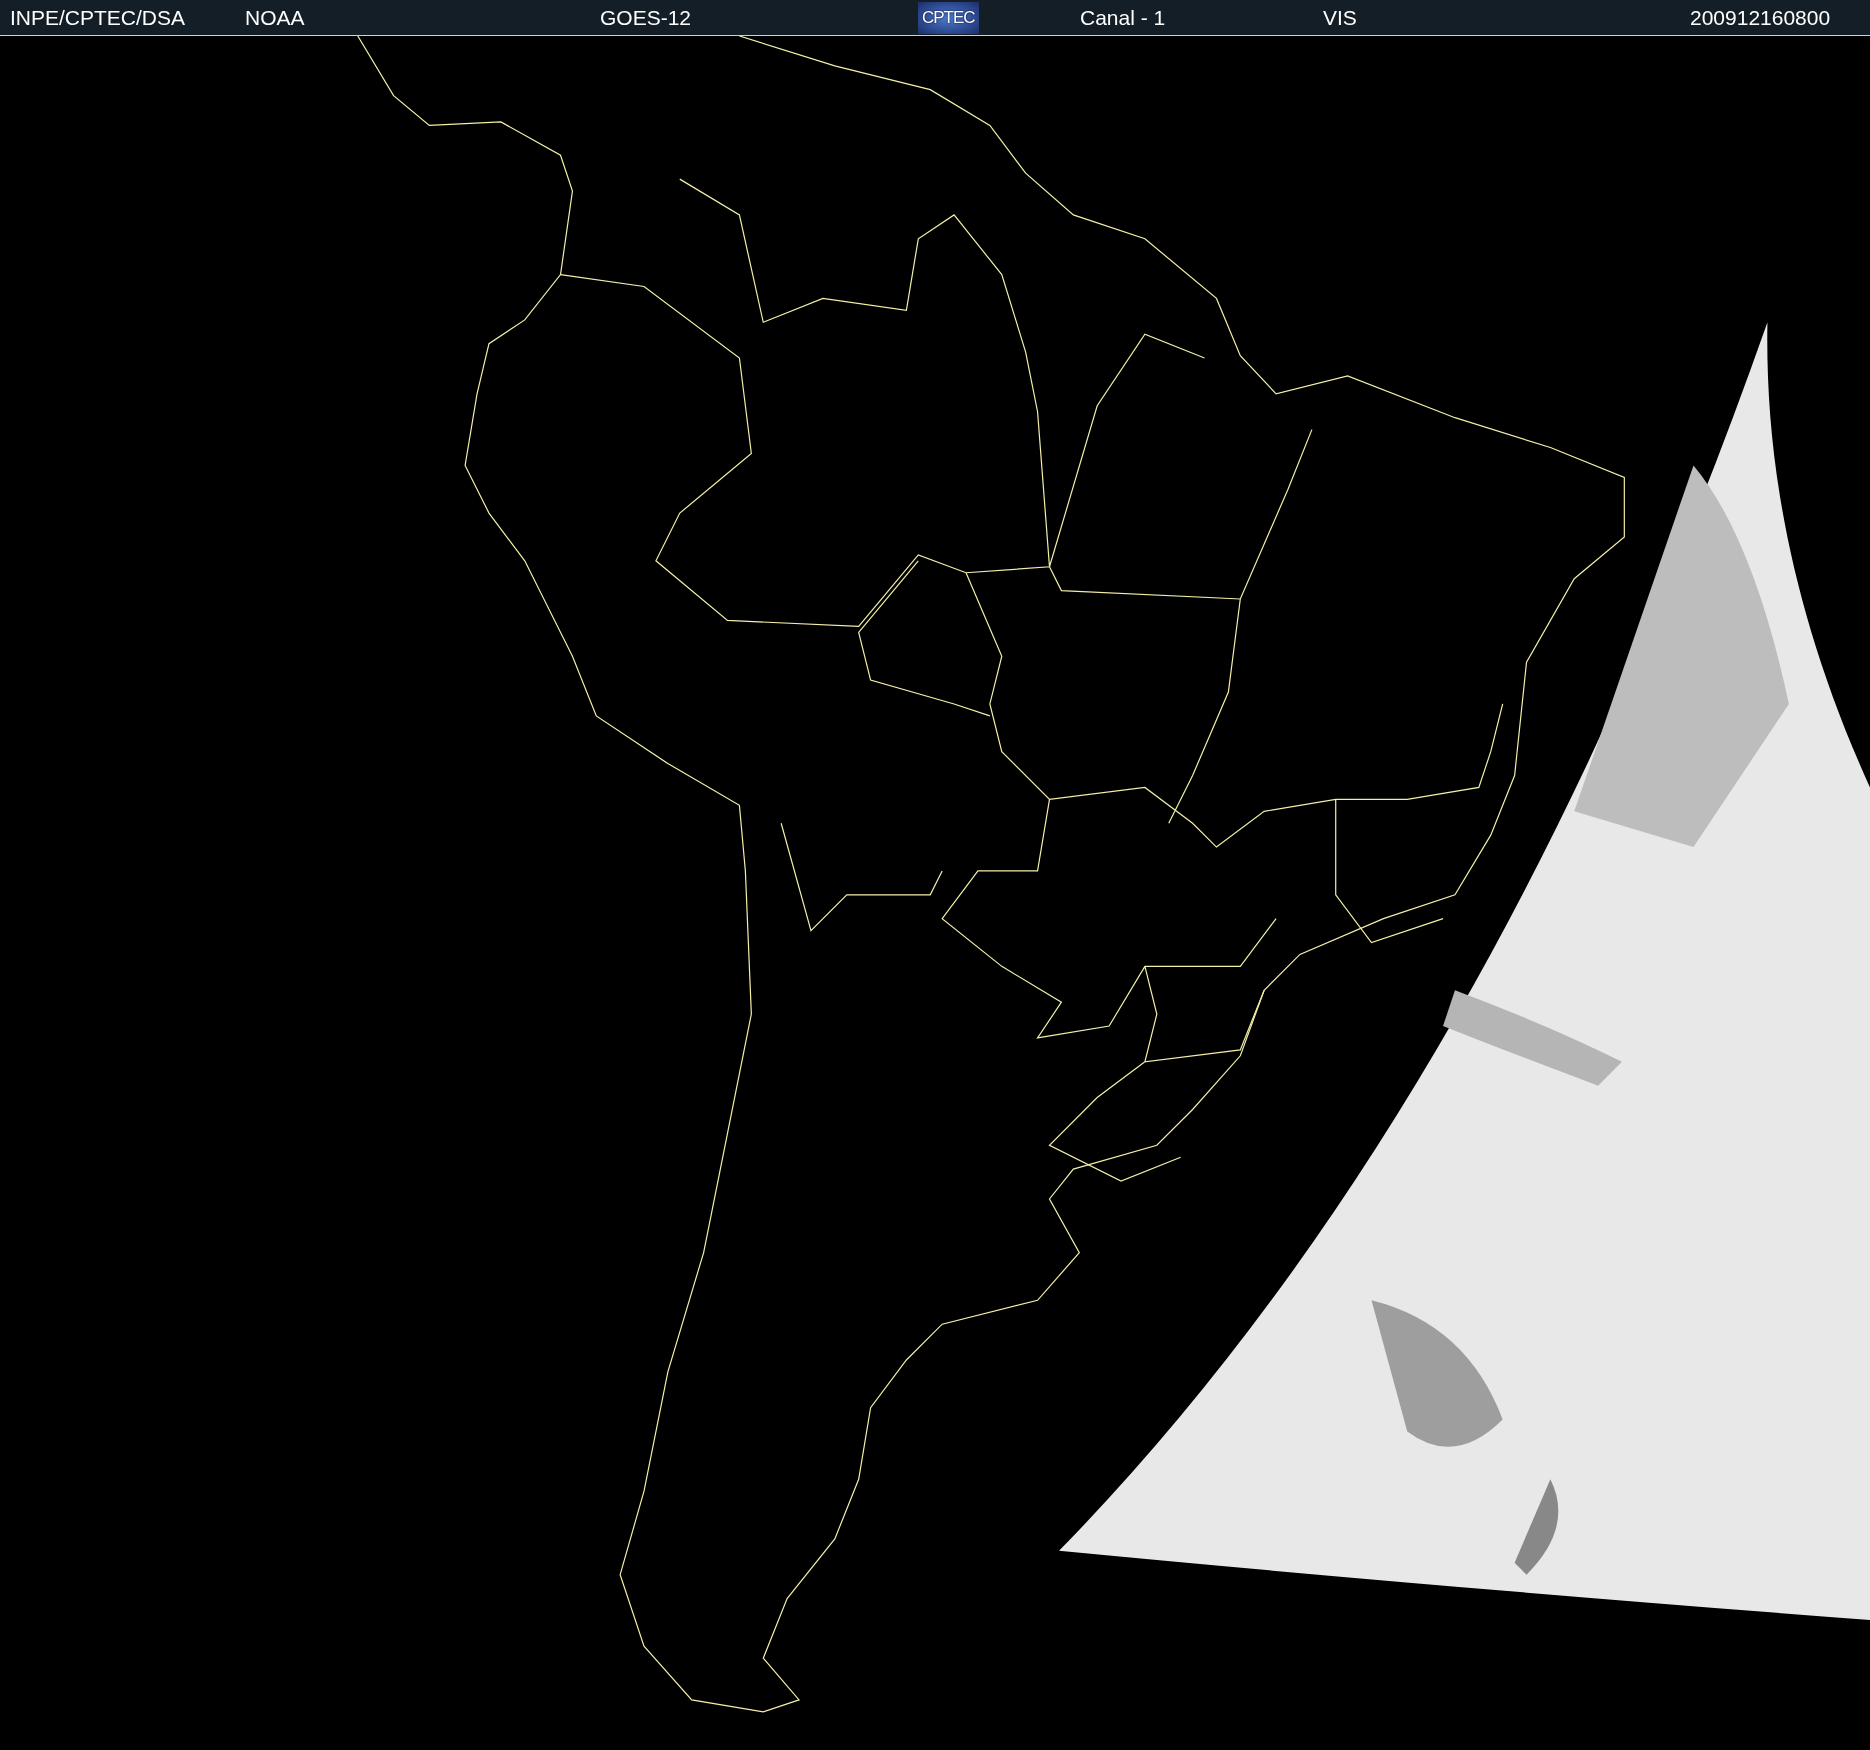 This screenshot has height=1750, width=1870. What do you see at coordinates (98, 17) in the screenshot?
I see `header-text: INPE/CPTEC/DSA` at bounding box center [98, 17].